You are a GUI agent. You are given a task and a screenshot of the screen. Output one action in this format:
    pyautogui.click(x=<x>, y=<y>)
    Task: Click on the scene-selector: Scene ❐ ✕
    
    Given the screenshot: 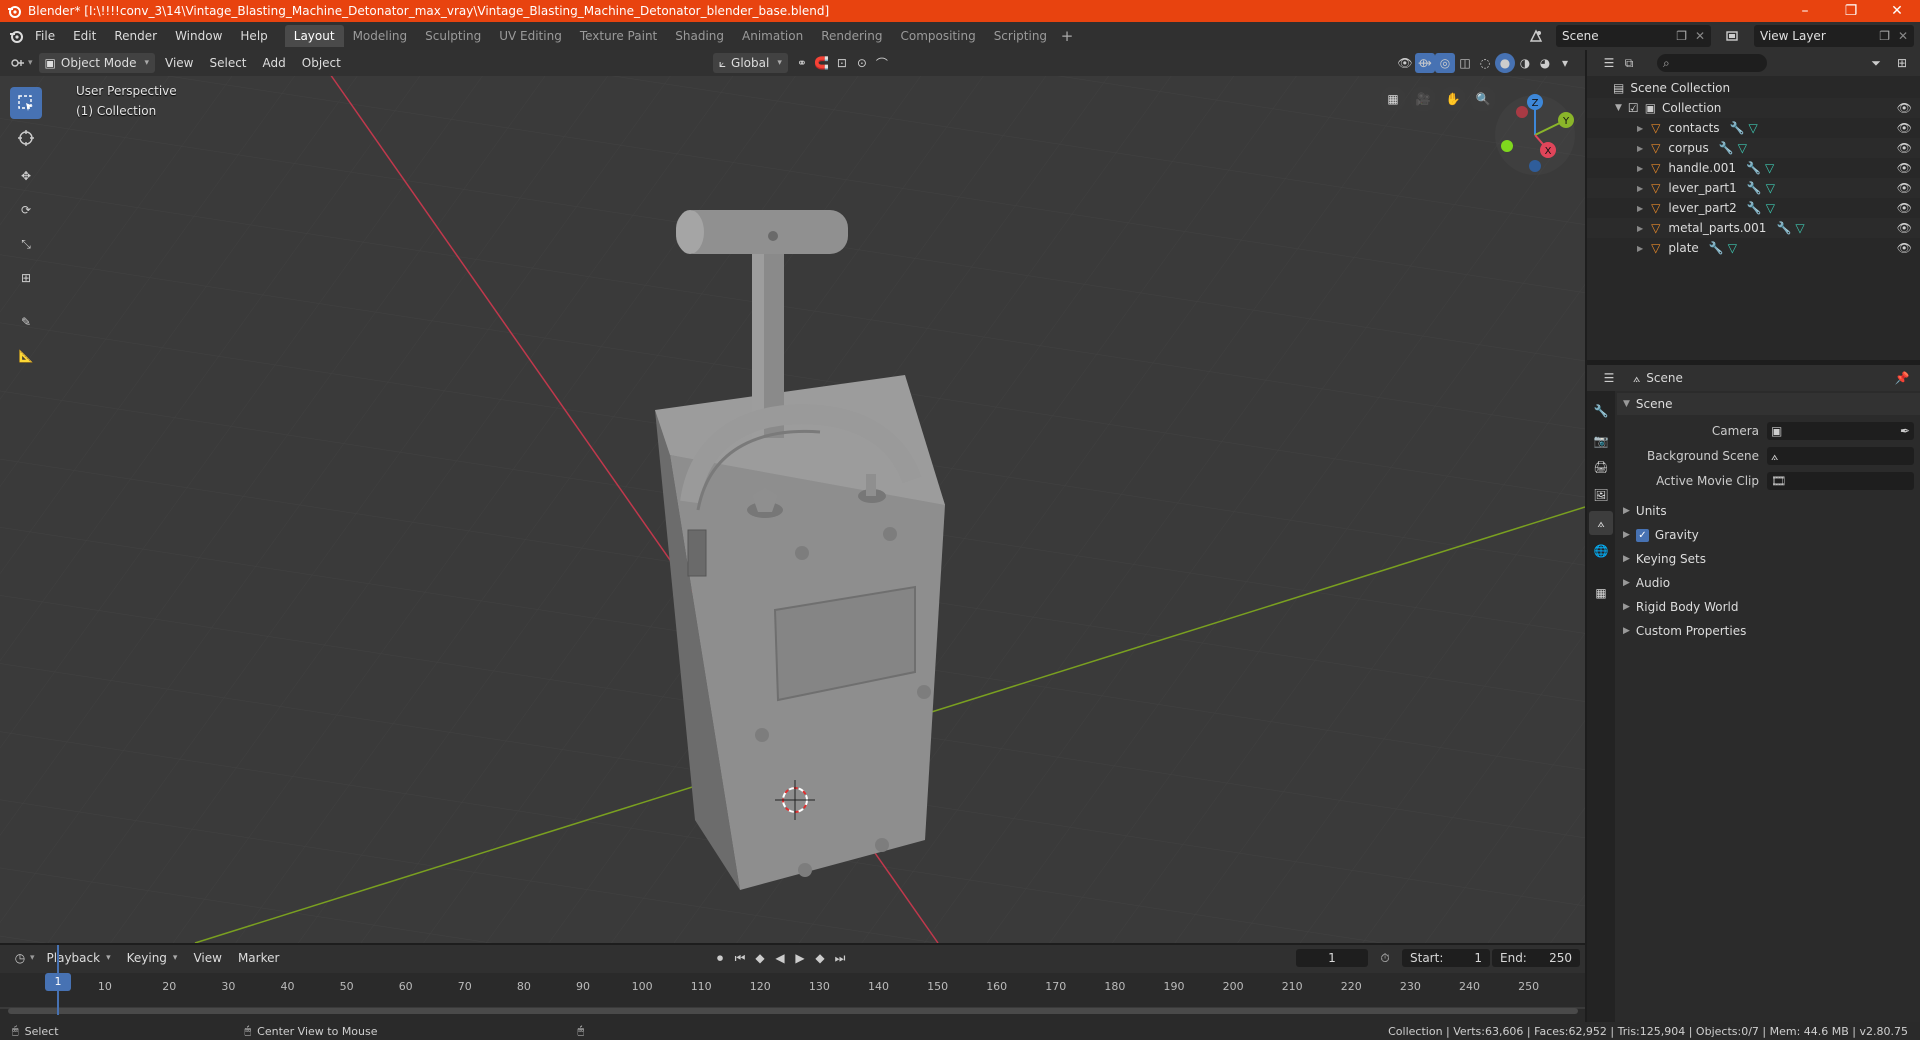 What is the action you would take?
    pyautogui.click(x=1633, y=36)
    